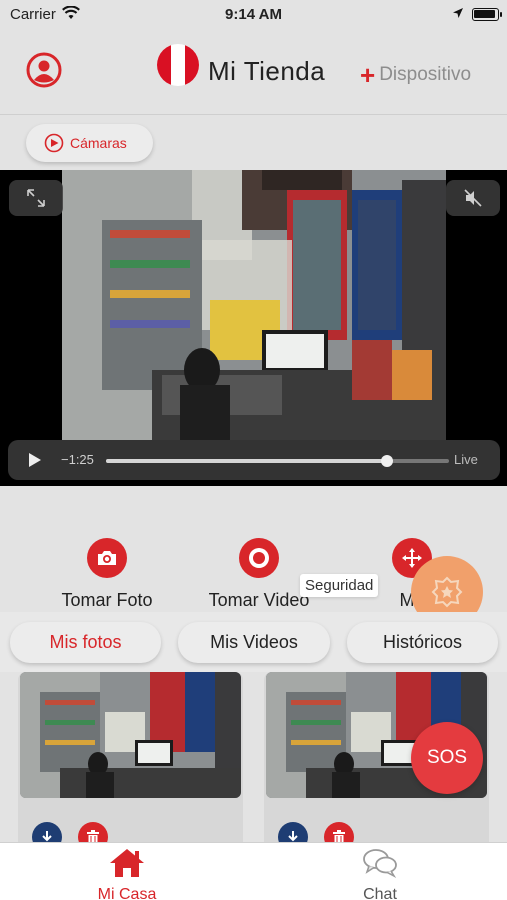 This screenshot has height=900, width=507. I want to click on page-title: Mi Tienda, so click(267, 71).